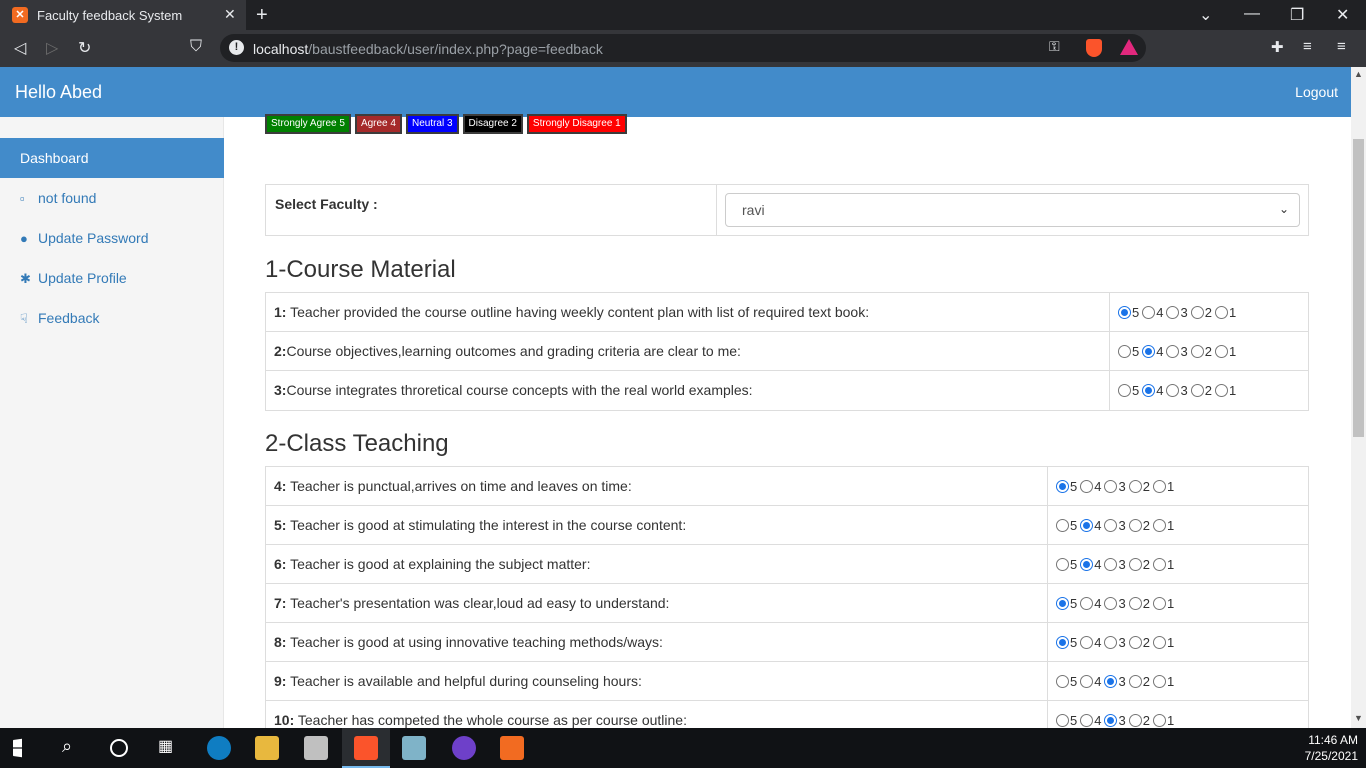 The height and width of the screenshot is (768, 1366). I want to click on page-scrollbar: ▲ ▼, so click(1358, 397).